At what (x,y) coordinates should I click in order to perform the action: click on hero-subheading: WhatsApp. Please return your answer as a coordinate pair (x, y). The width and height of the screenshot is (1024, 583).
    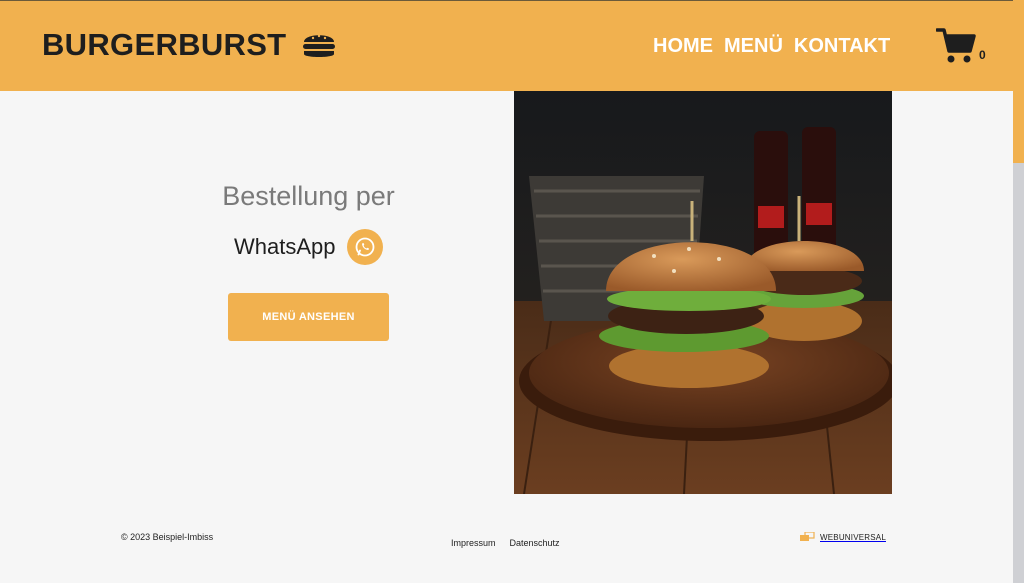
    Looking at the image, I should click on (285, 246).